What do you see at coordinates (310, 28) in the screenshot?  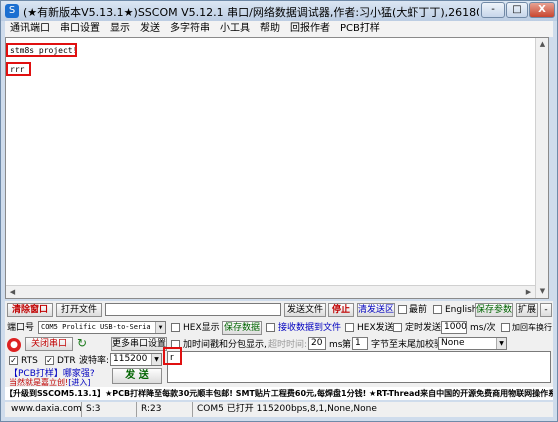 I see `menu-feedback: 回报作者` at bounding box center [310, 28].